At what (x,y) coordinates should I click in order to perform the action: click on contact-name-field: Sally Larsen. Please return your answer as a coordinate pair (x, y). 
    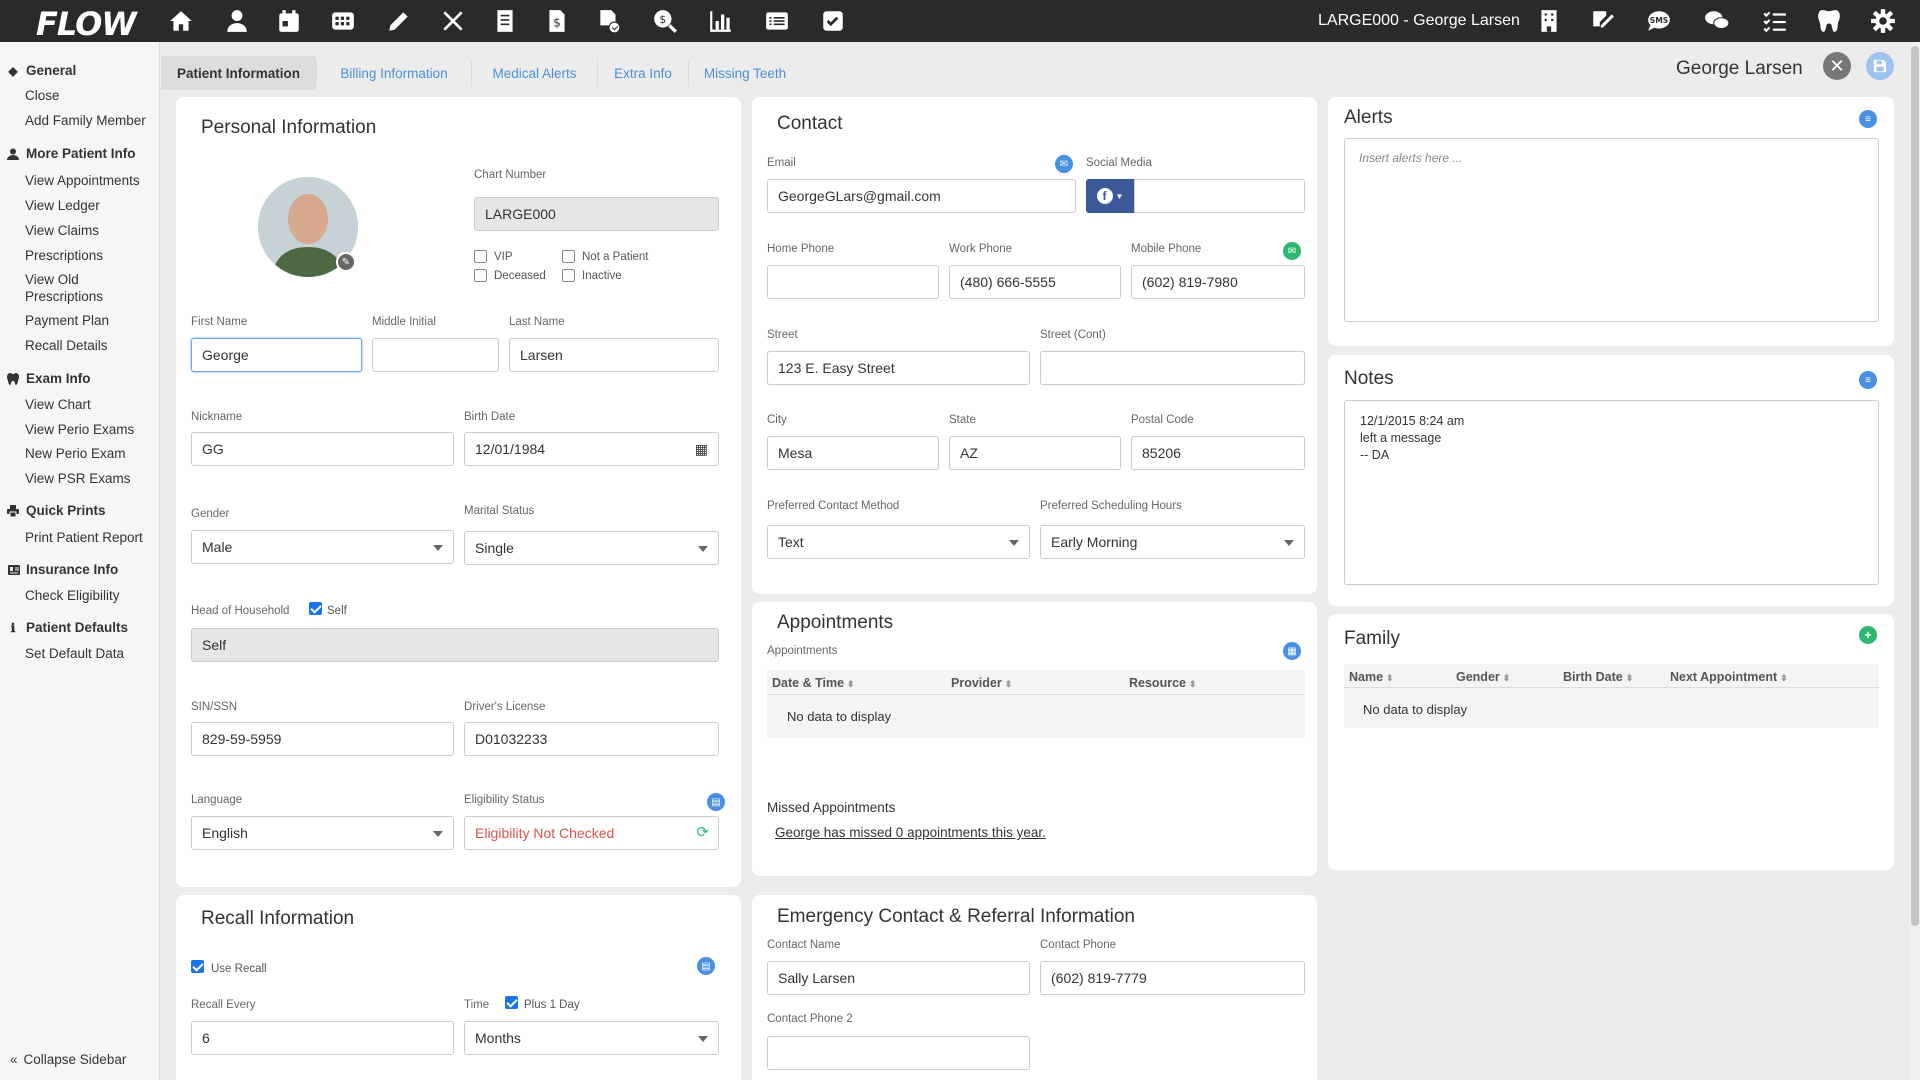
    Looking at the image, I should click on (898, 978).